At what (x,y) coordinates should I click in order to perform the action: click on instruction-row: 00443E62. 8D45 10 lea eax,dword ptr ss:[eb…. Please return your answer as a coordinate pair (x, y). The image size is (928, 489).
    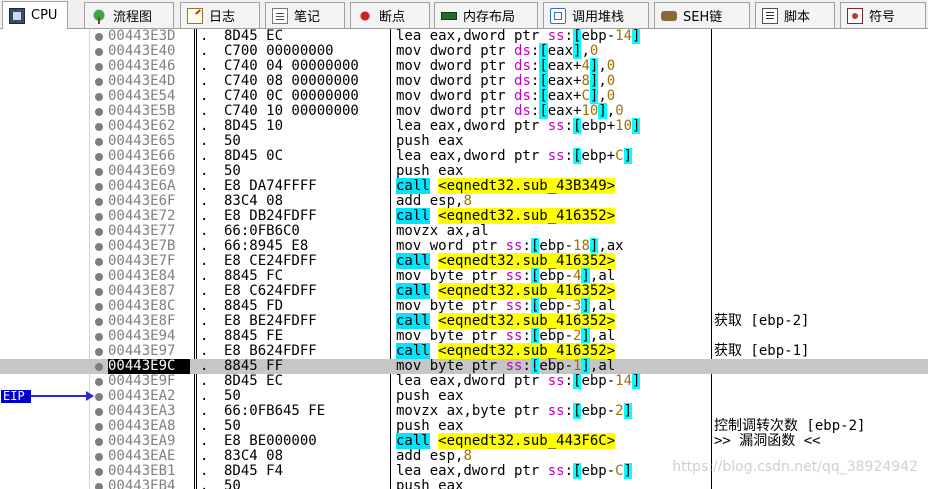
    Looking at the image, I should click on (464, 126).